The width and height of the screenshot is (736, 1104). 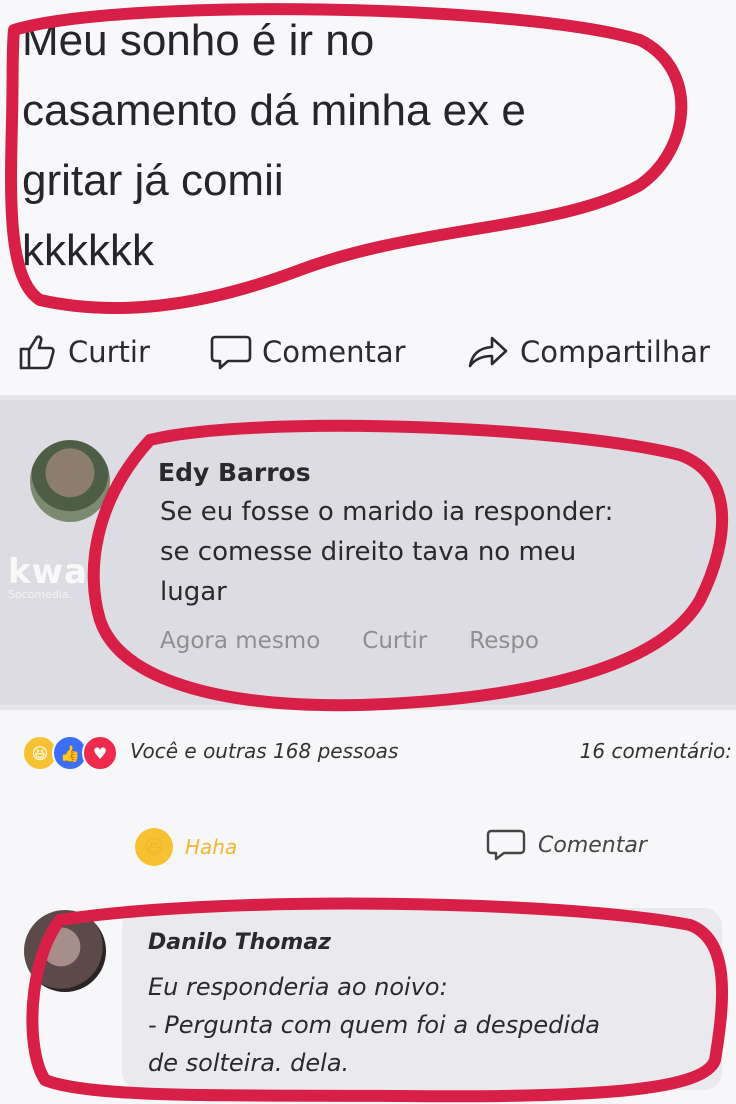 I want to click on comment-author: Danilo Thomaz, so click(x=239, y=942).